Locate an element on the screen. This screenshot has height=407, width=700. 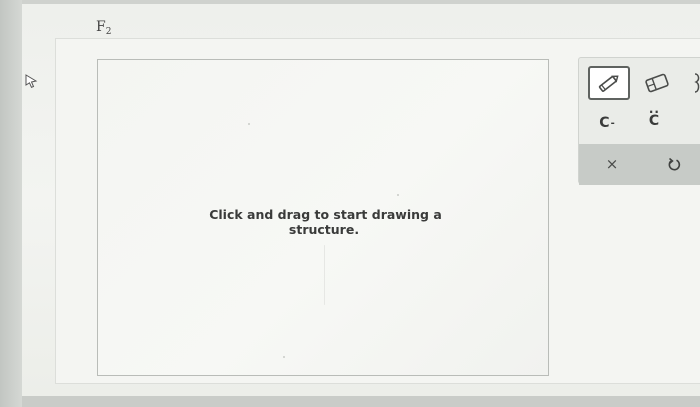
carbon-anion-symbol: C is located at coordinates (604, 123).